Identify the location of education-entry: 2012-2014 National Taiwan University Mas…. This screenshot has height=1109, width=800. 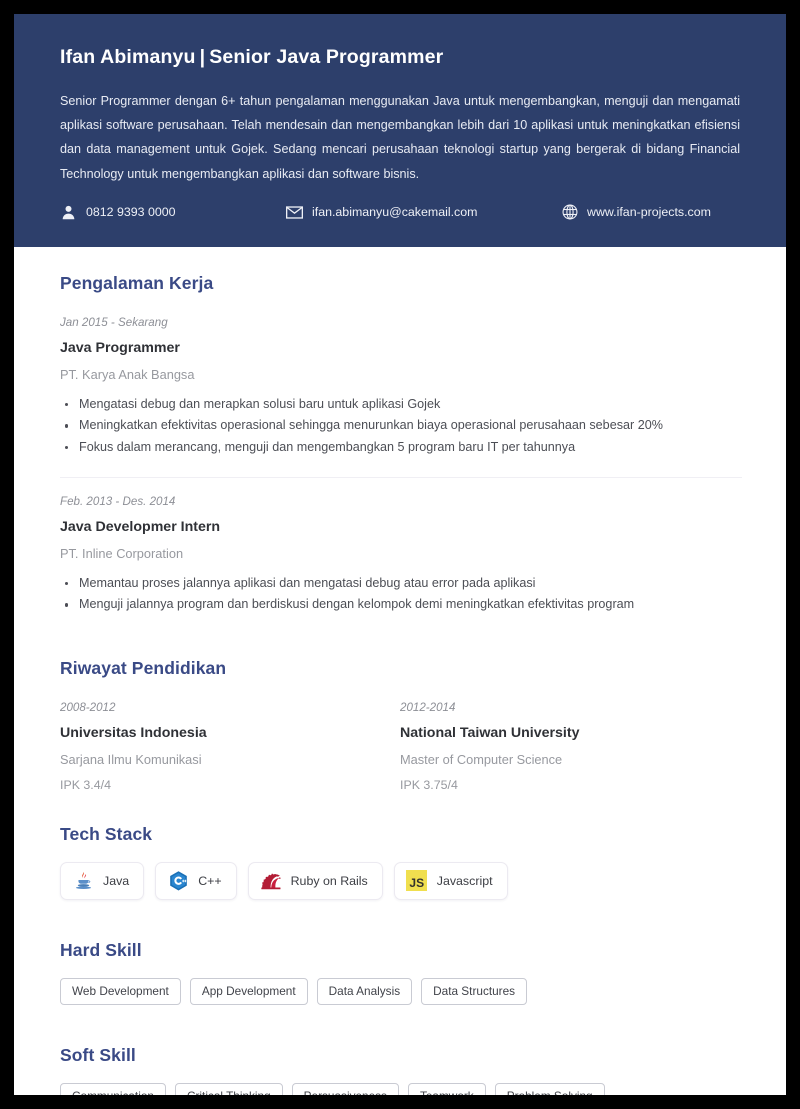
(570, 746).